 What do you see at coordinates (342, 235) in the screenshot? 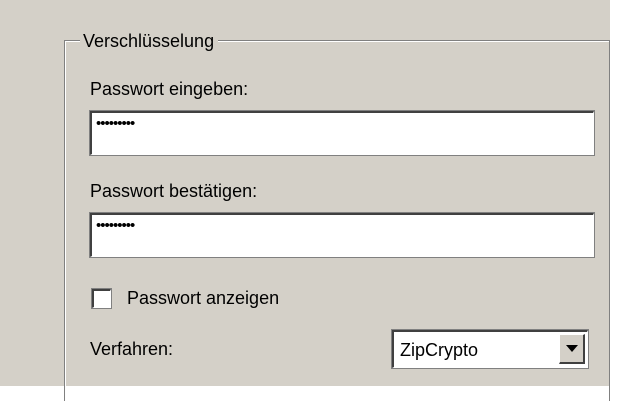
I see `confirm-password-input: •••••••••` at bounding box center [342, 235].